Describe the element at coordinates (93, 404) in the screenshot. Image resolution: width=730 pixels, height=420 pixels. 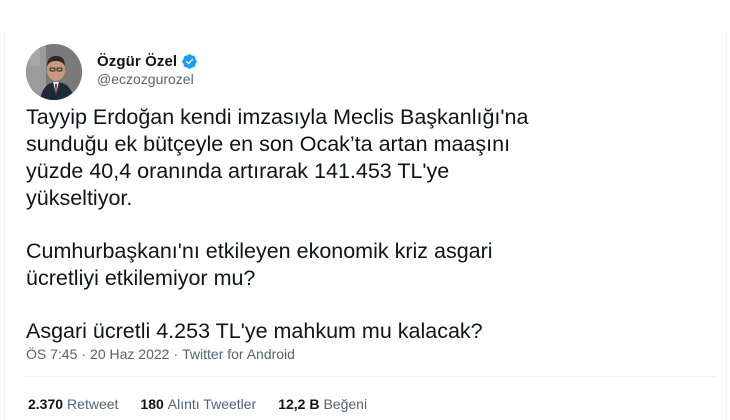
I see `retweet-label: Retweet` at that location.